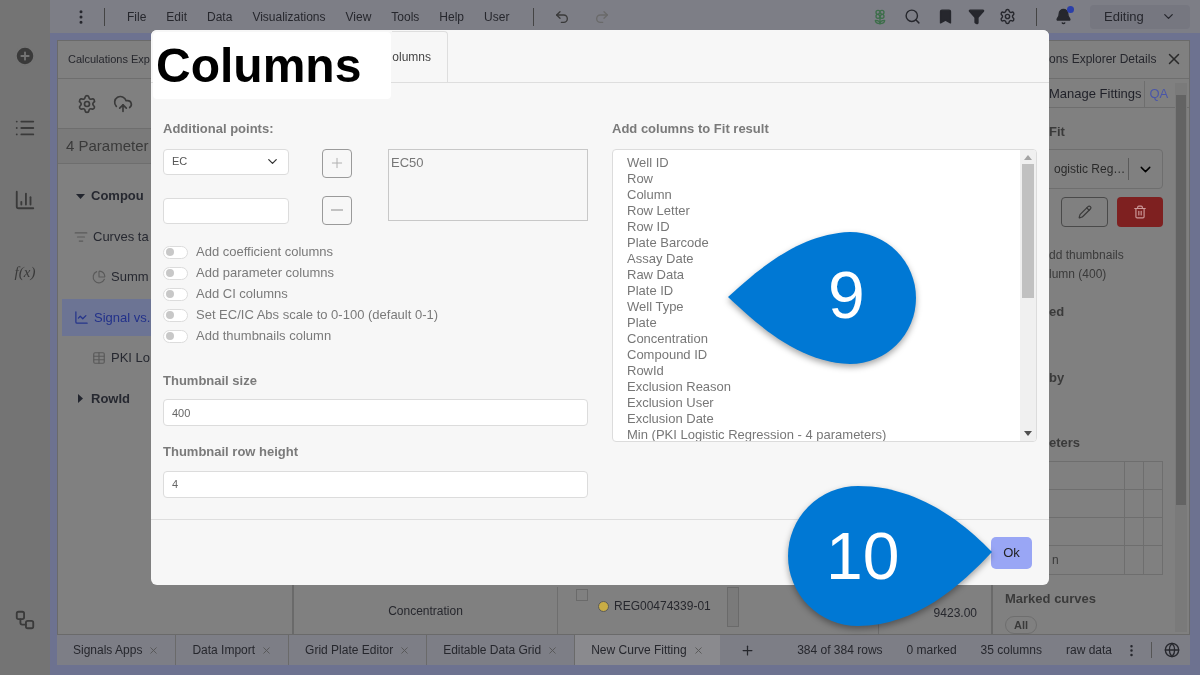 This screenshot has width=1200, height=675. I want to click on field-label: Thumbnail size, so click(210, 380).